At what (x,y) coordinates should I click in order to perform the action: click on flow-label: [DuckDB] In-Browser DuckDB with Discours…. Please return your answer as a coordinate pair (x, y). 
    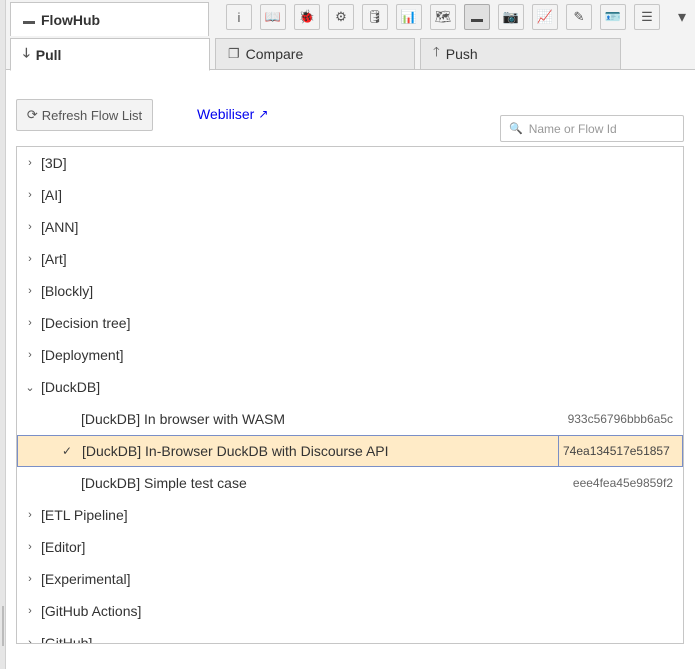
    Looking at the image, I should click on (235, 451).